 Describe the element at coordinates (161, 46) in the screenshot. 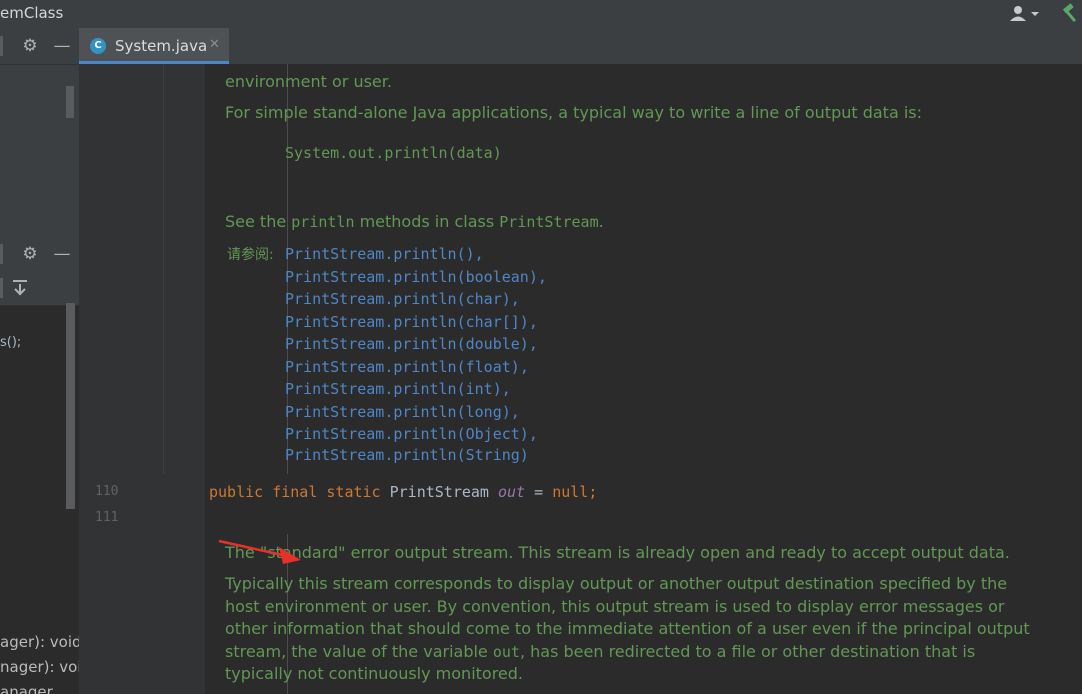

I see `tab-label: System.java` at that location.